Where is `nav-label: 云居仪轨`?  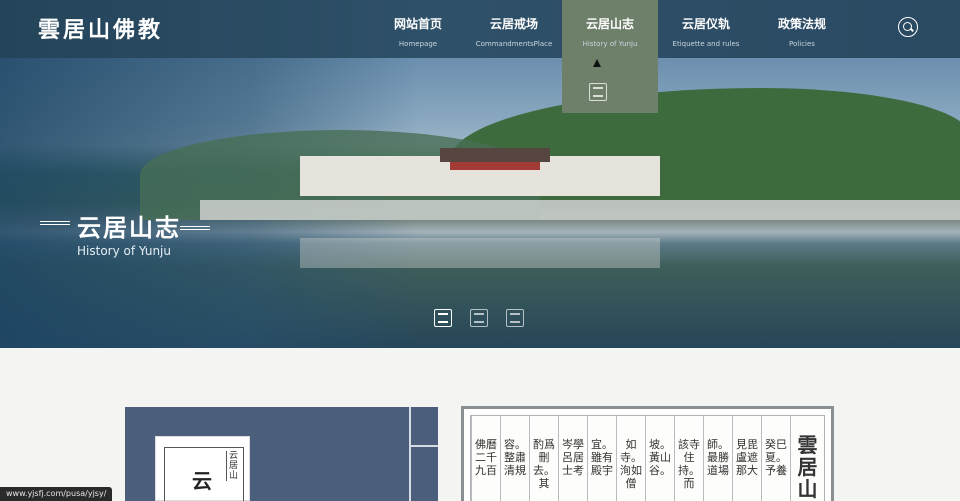 nav-label: 云居仪轨 is located at coordinates (705, 24).